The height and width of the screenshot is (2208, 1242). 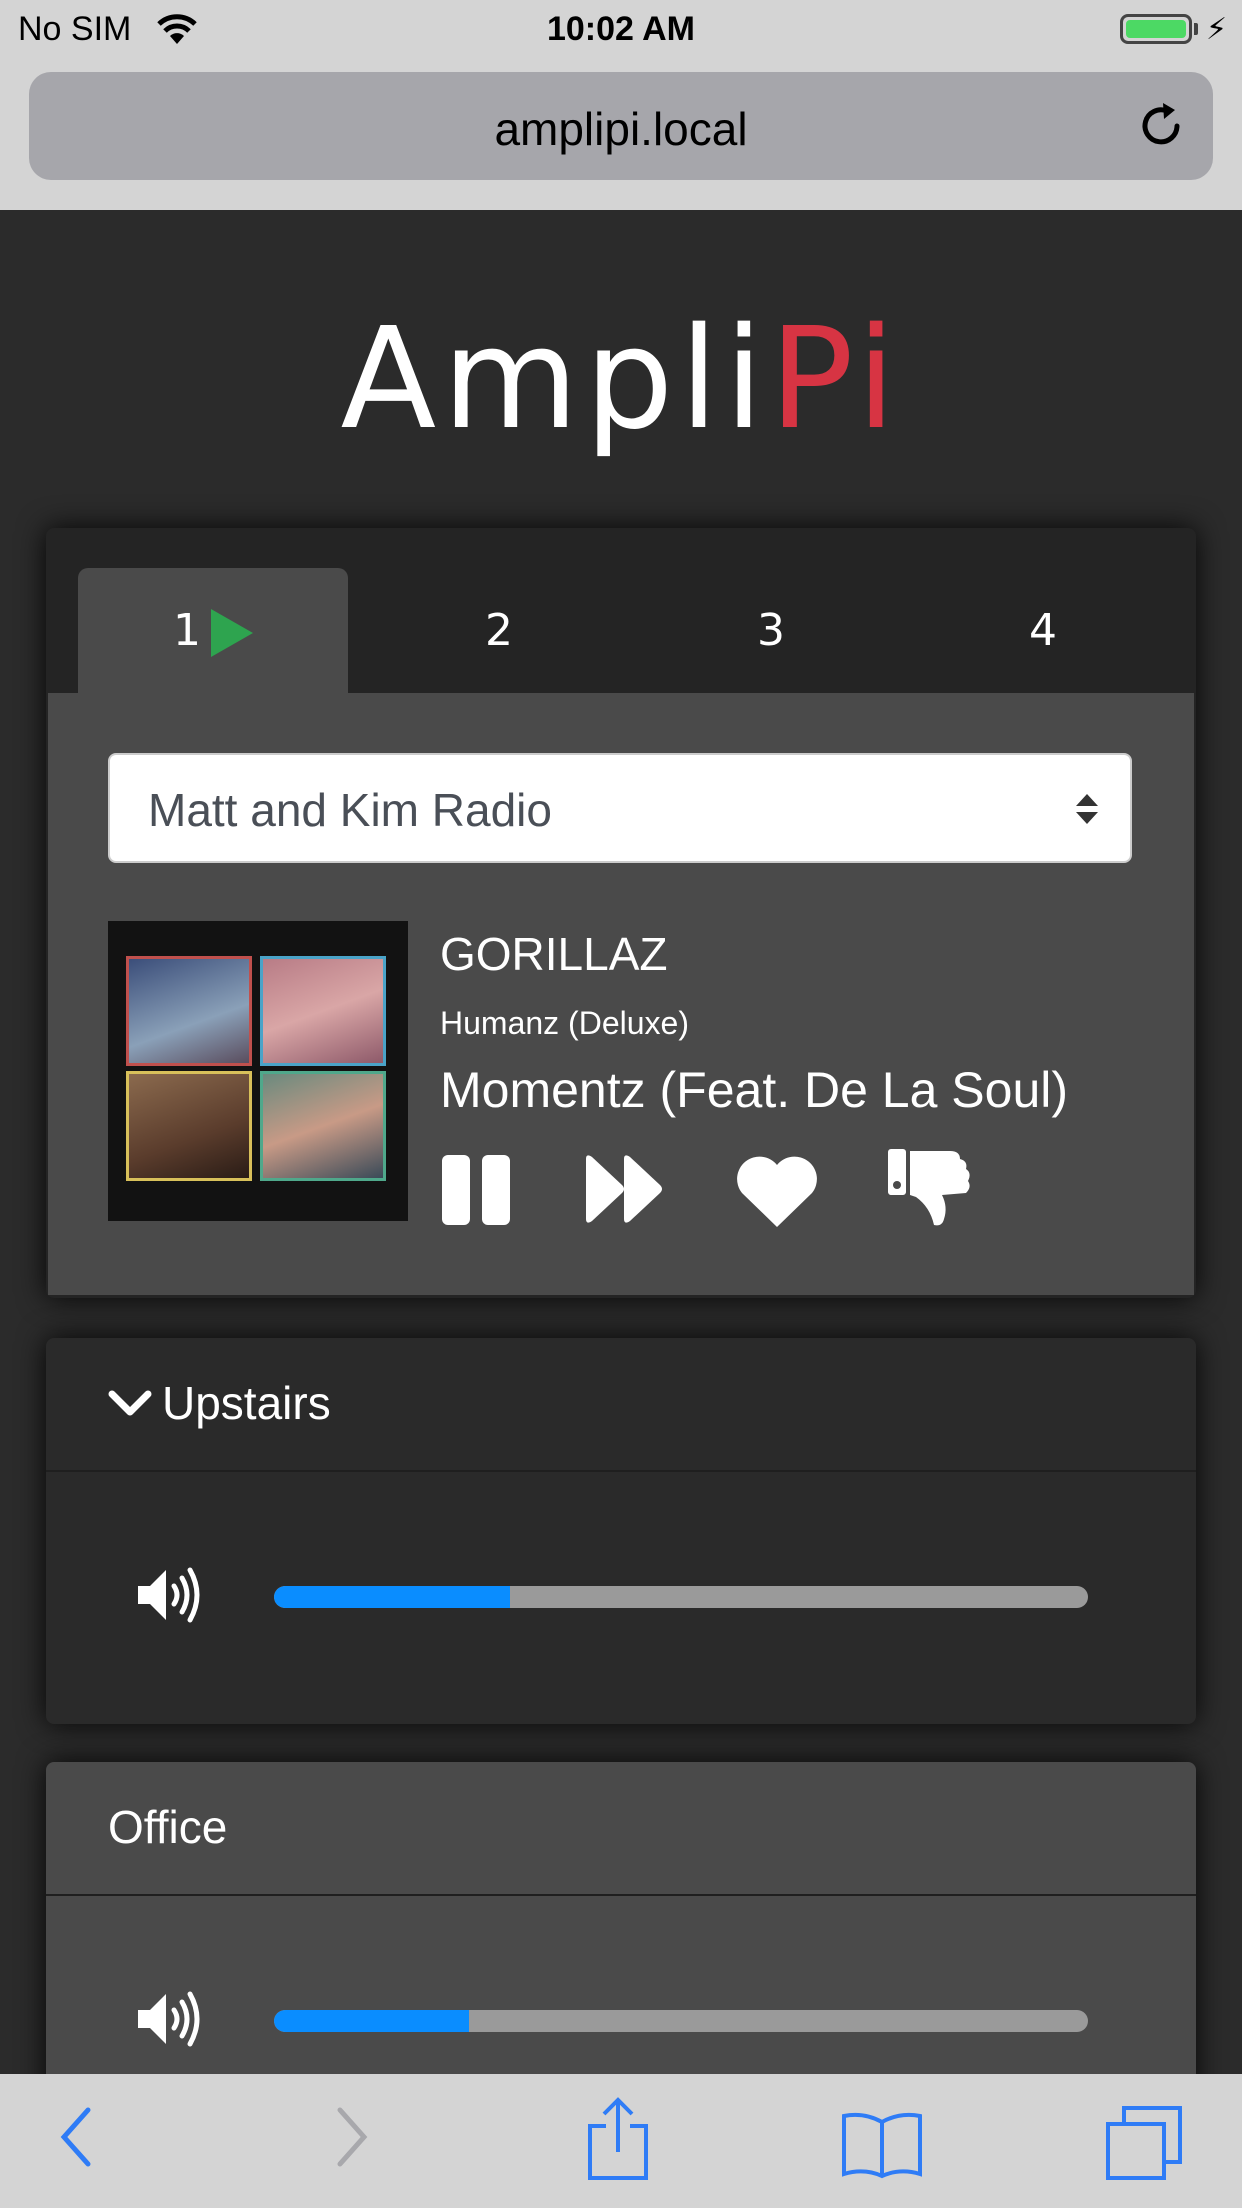 I want to click on track-artist: GORILLAZ, so click(x=554, y=954).